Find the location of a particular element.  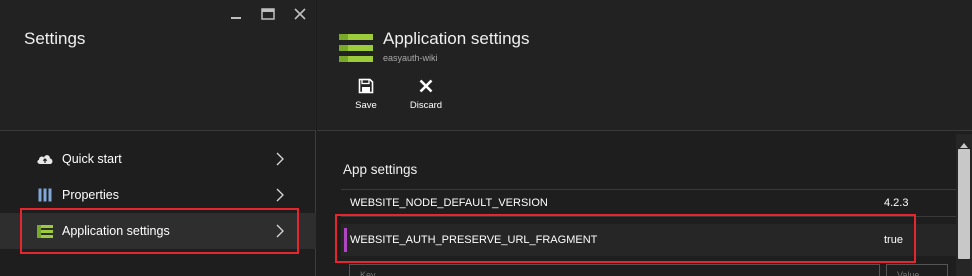

blade-subtitle: easyauth-wiki is located at coordinates (410, 58).